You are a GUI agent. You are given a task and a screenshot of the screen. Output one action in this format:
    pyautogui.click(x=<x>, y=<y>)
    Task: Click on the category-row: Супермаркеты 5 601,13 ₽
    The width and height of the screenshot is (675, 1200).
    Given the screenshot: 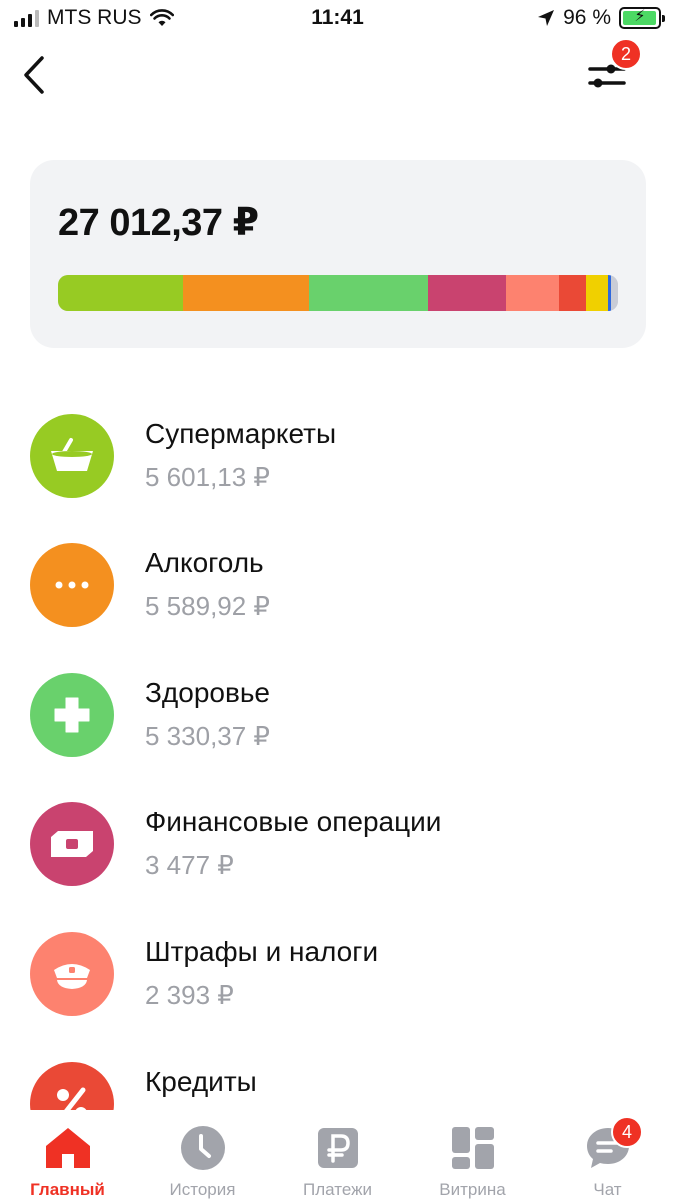 What is the action you would take?
    pyautogui.click(x=340, y=464)
    